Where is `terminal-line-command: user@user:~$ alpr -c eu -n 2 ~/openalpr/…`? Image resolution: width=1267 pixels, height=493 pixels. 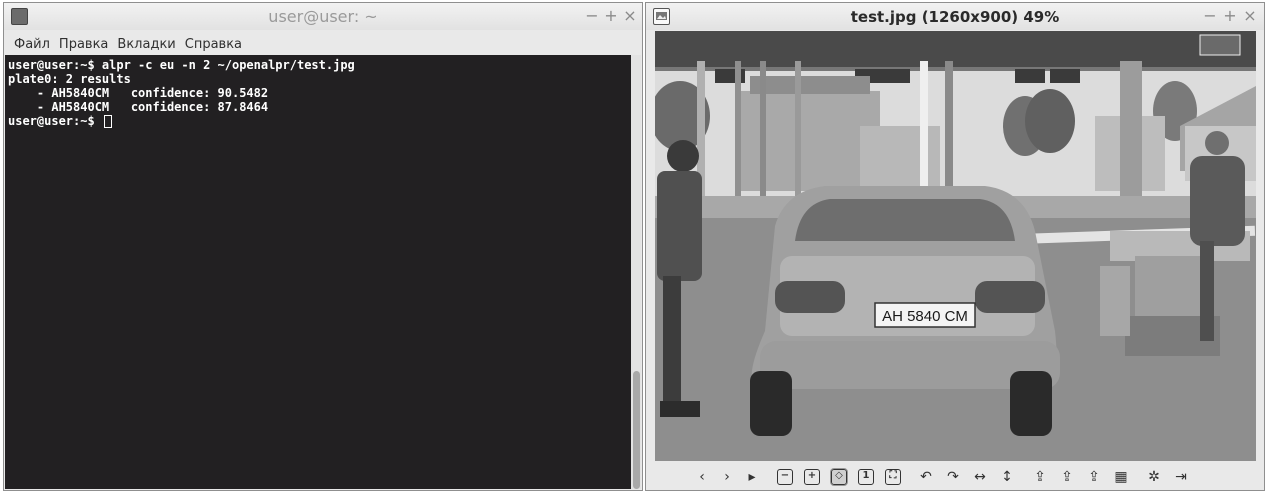
terminal-line-command: user@user:~$ alpr -c eu -n 2 ~/openalpr/… is located at coordinates (181, 65).